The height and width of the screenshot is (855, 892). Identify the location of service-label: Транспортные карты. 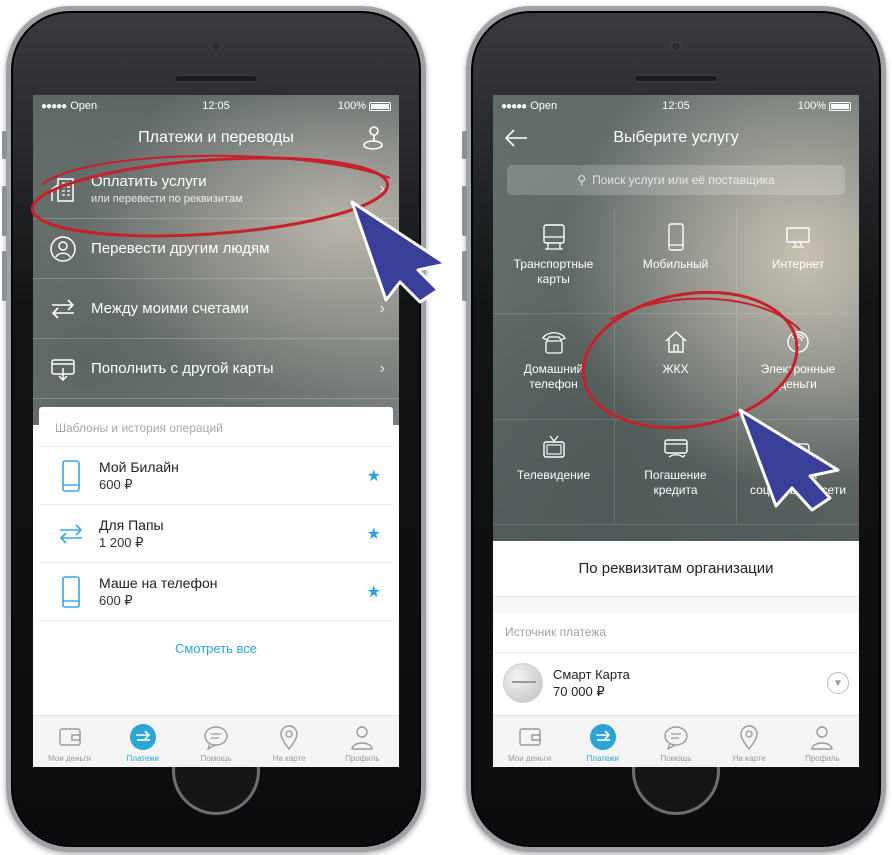
(553, 271).